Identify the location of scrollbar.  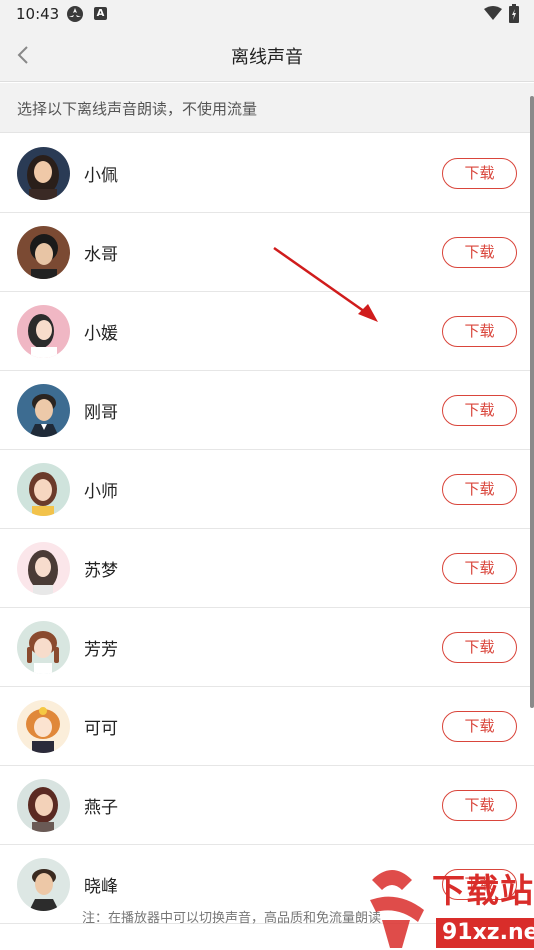
(532, 402).